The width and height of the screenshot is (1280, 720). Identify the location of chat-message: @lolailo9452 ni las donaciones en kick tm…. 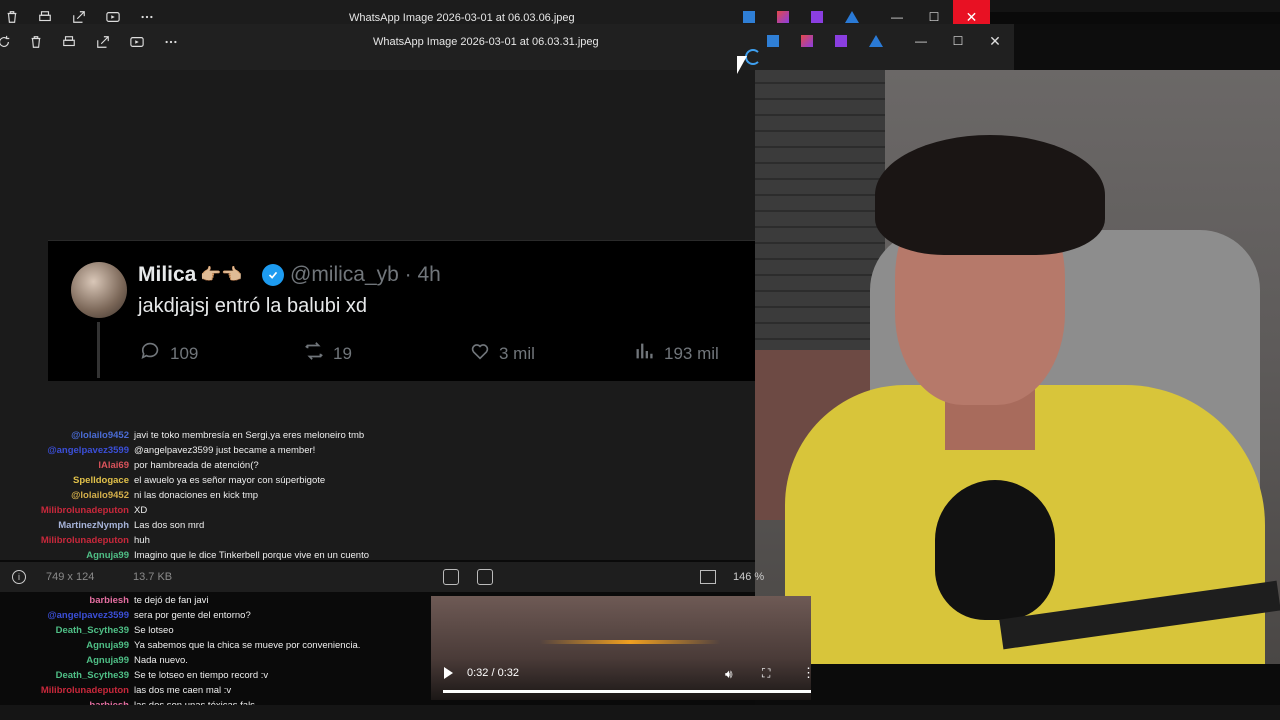
(215, 497).